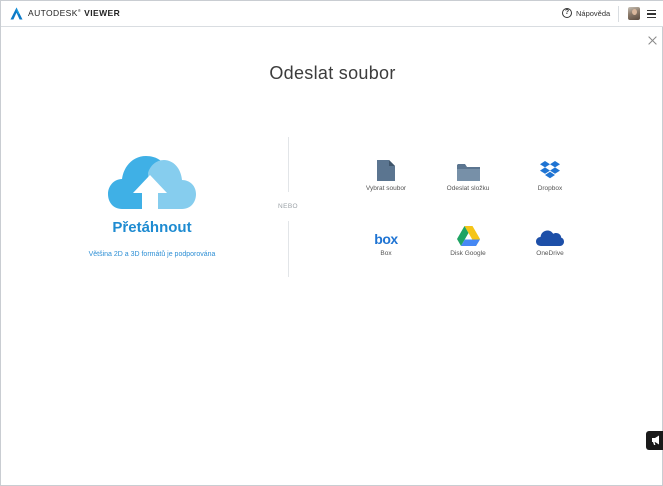  What do you see at coordinates (152, 254) in the screenshot?
I see `formats-note: Většina 2D a 3D formátů je podporována` at bounding box center [152, 254].